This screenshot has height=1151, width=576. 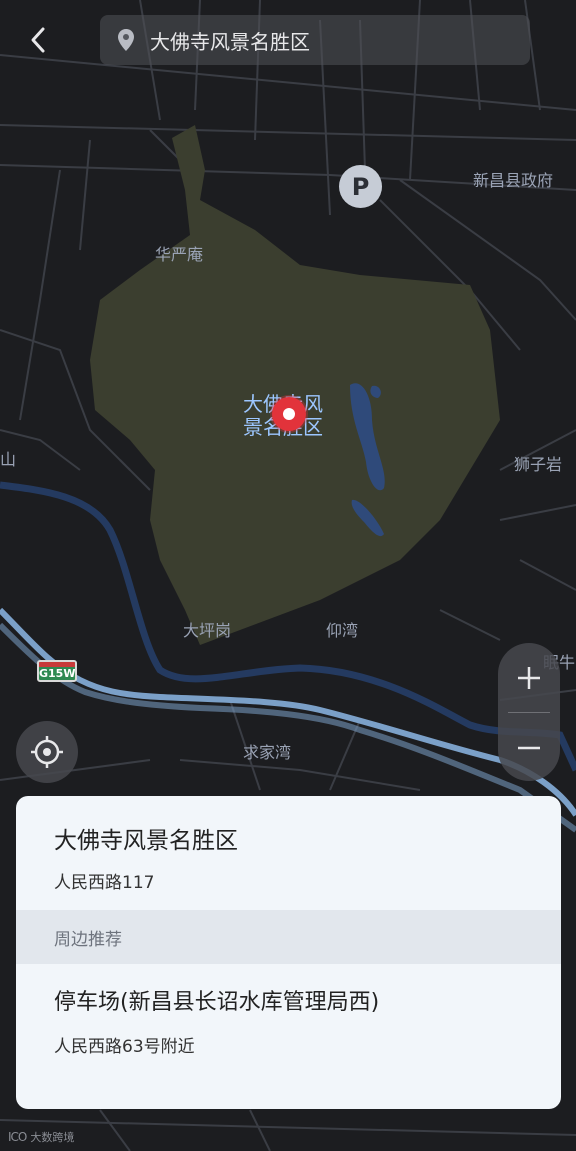 What do you see at coordinates (315, 40) in the screenshot?
I see `search-bar: 大佛寺风景名胜区` at bounding box center [315, 40].